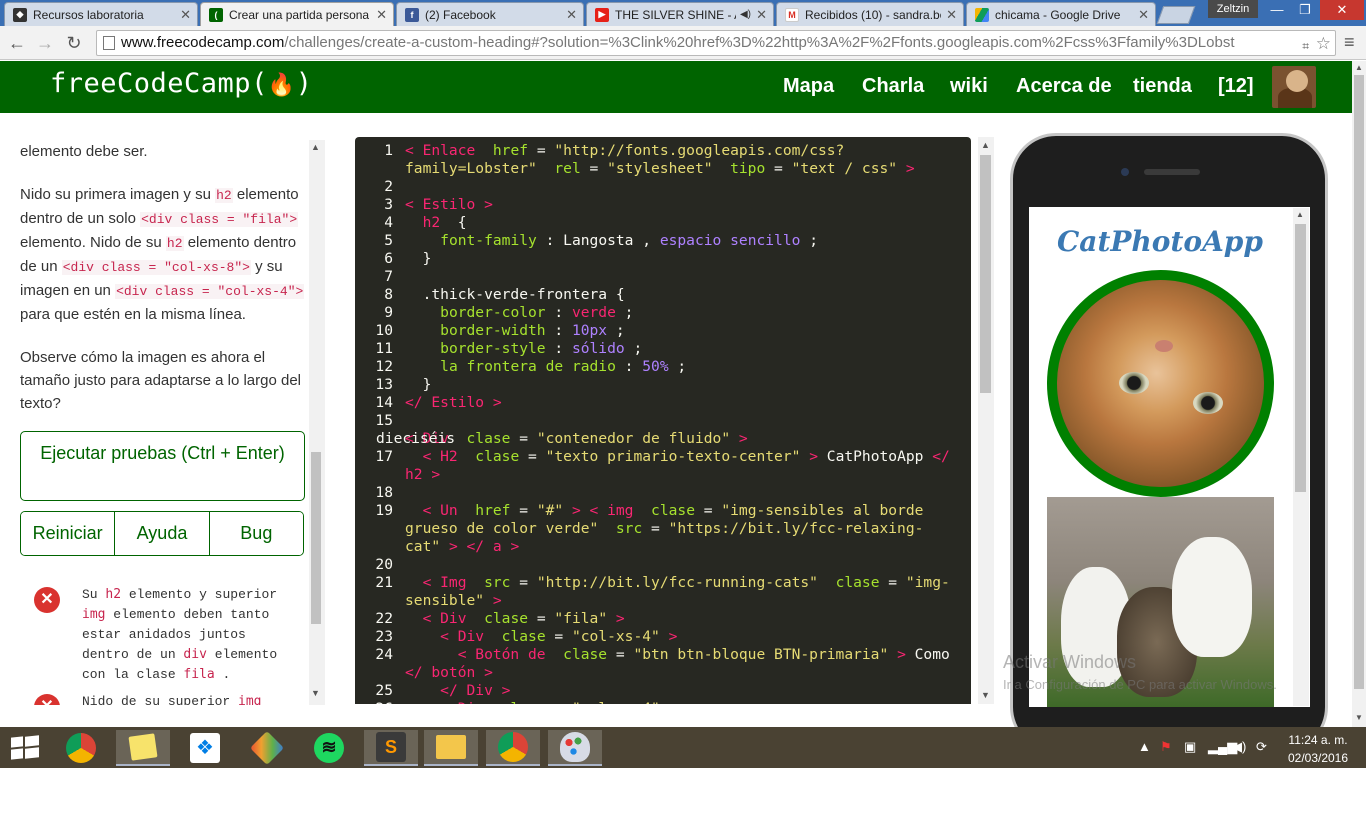  I want to click on dropbox-icon: ❖, so click(205, 748).